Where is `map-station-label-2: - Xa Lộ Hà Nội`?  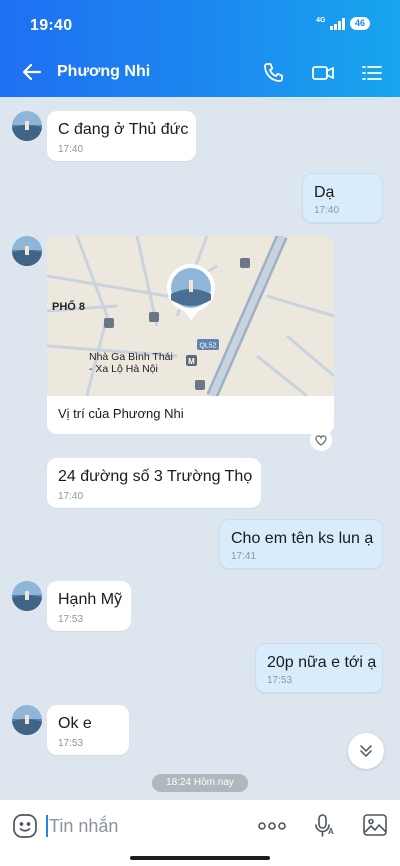 map-station-label-2: - Xa Lộ Hà Nội is located at coordinates (123, 369).